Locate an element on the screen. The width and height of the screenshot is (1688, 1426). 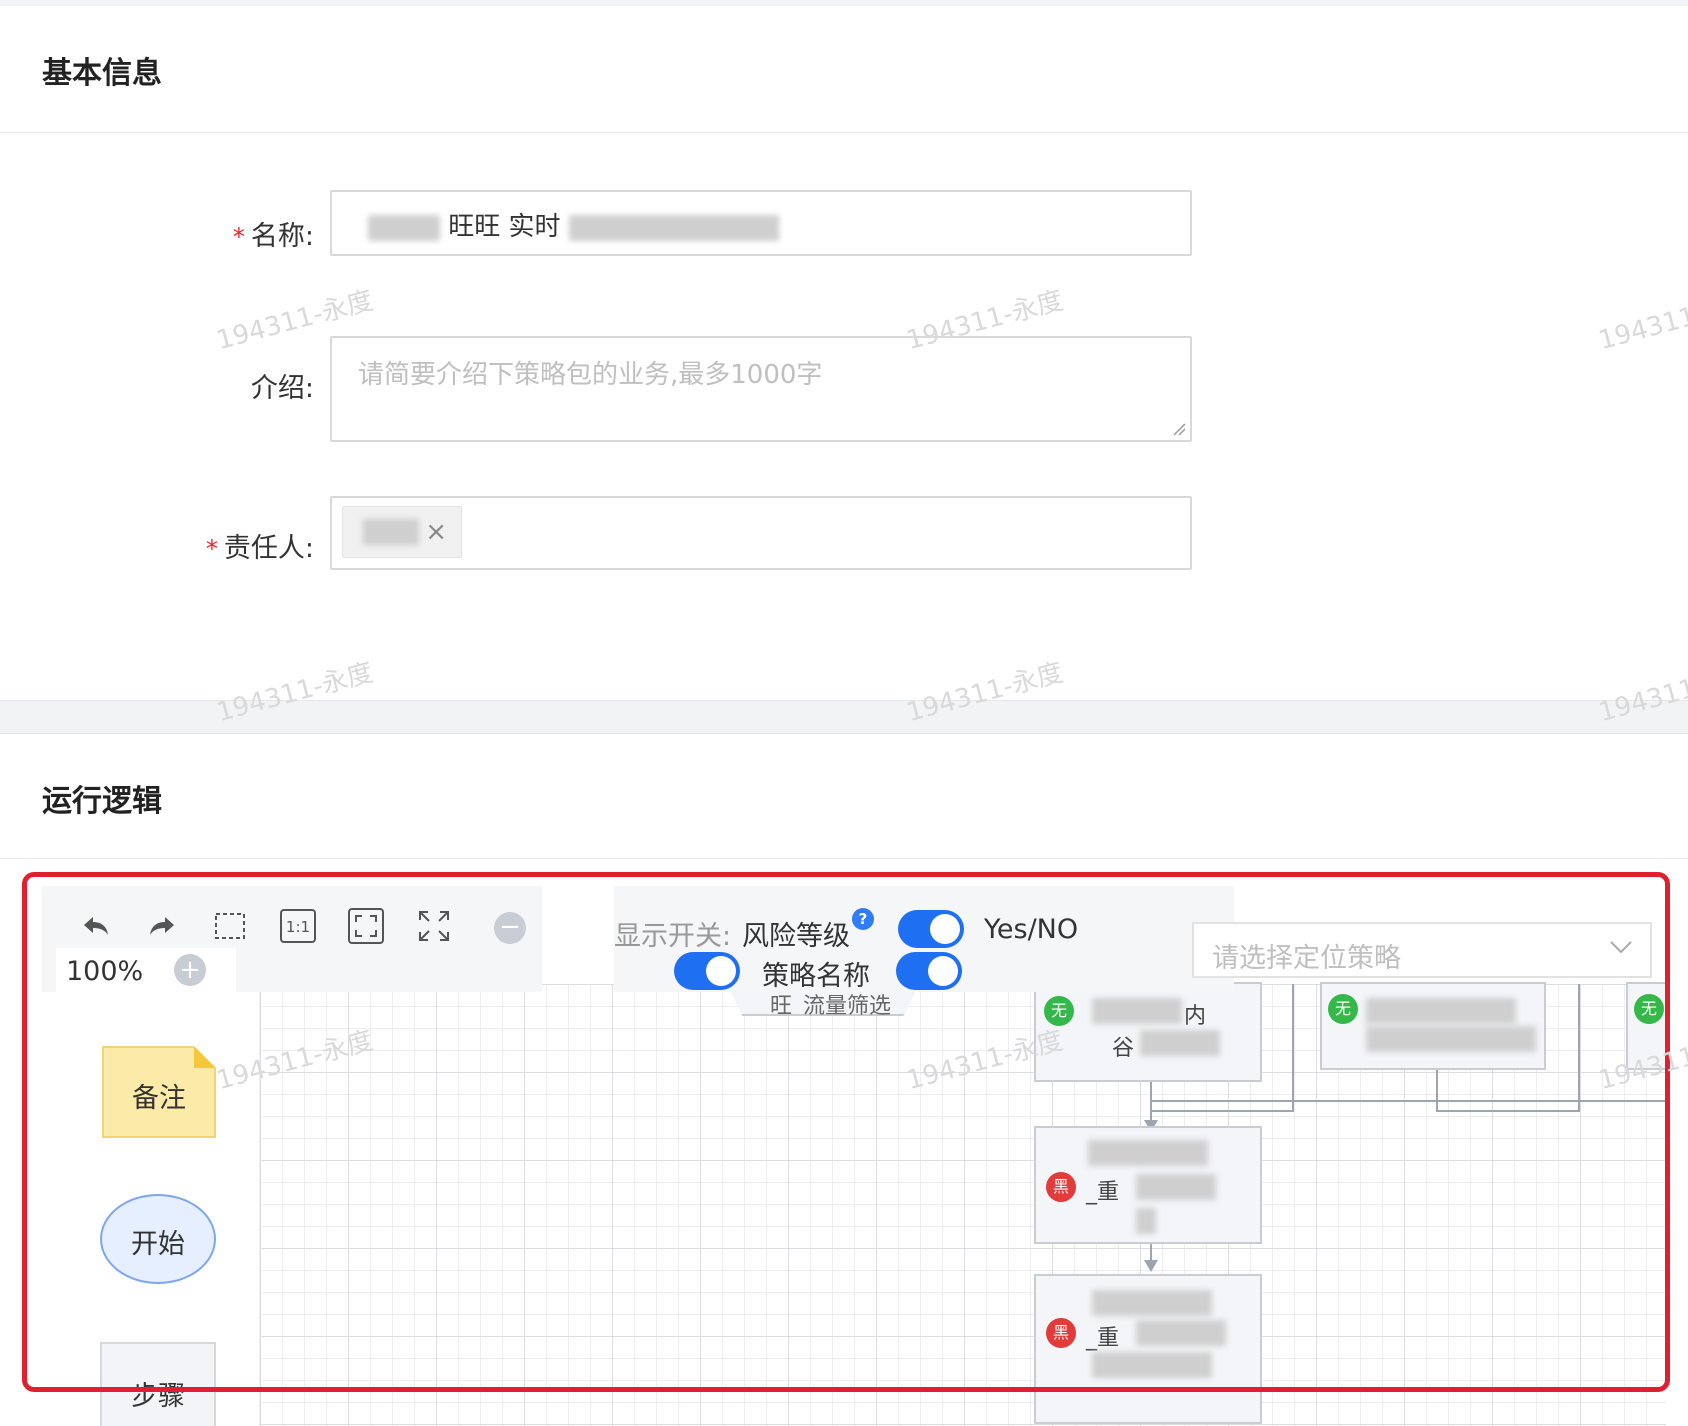
owner-tag: × is located at coordinates (402, 532).